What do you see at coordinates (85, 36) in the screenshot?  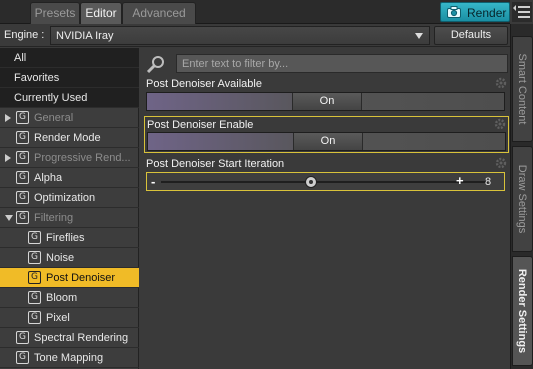 I see `engine-value: NVIDIA Iray` at bounding box center [85, 36].